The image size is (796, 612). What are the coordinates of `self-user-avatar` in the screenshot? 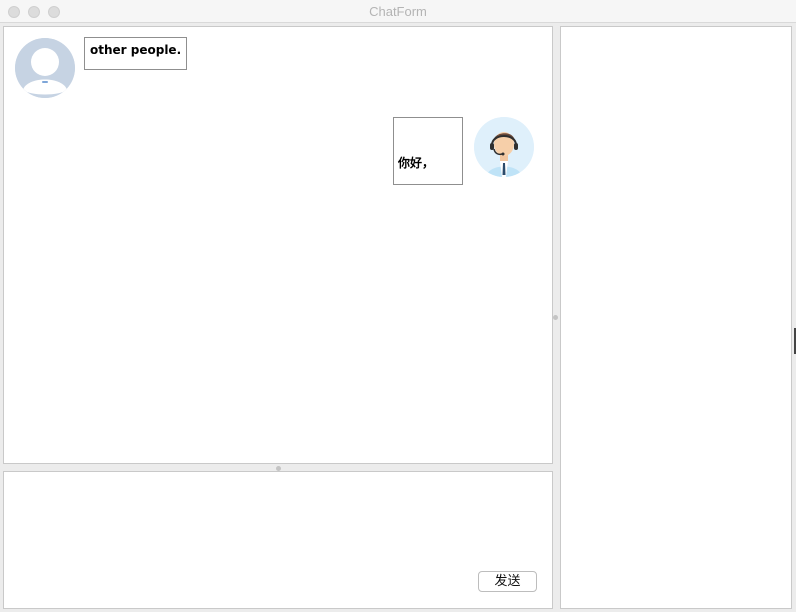 It's located at (504, 147).